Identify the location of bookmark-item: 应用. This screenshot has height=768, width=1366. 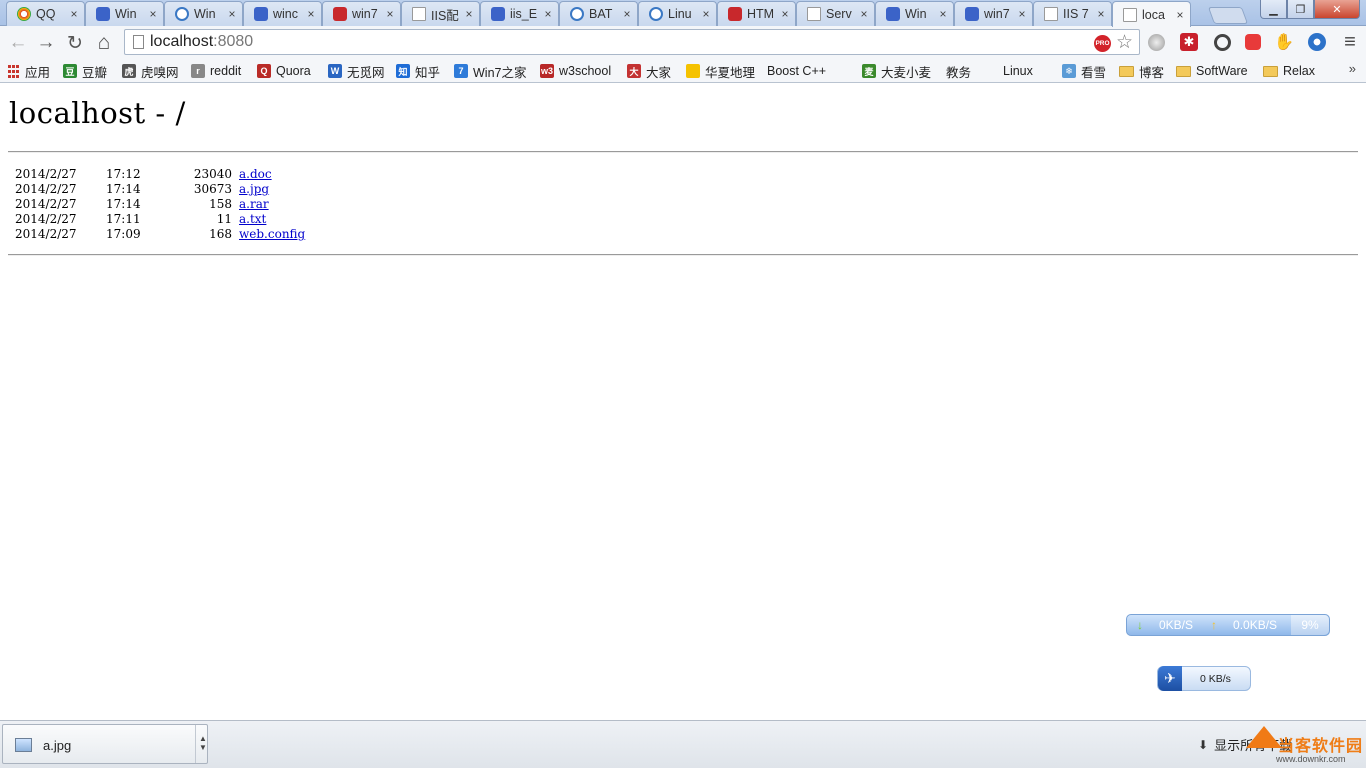
(28, 71).